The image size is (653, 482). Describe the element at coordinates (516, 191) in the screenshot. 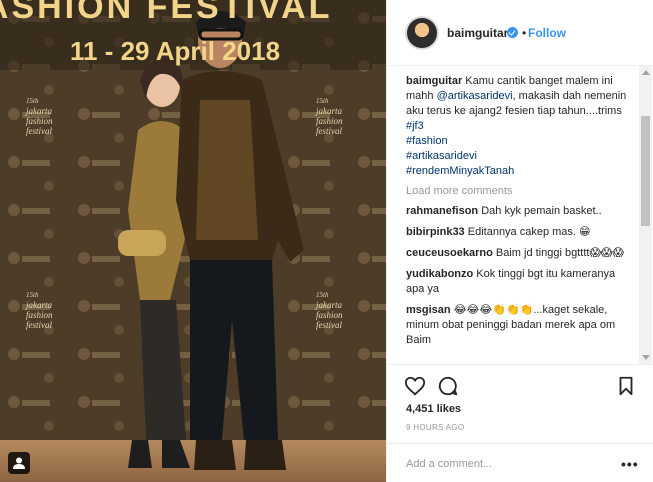

I see `load-more-comments: Load more comments` at that location.